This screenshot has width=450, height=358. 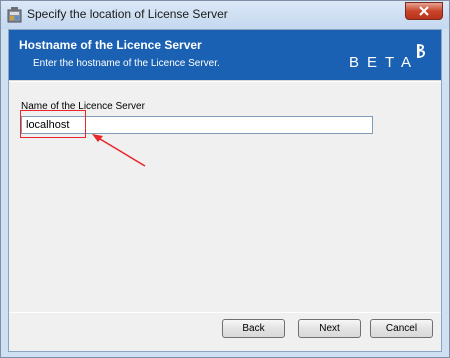 What do you see at coordinates (384, 62) in the screenshot?
I see `beta-logo-text: BETA` at bounding box center [384, 62].